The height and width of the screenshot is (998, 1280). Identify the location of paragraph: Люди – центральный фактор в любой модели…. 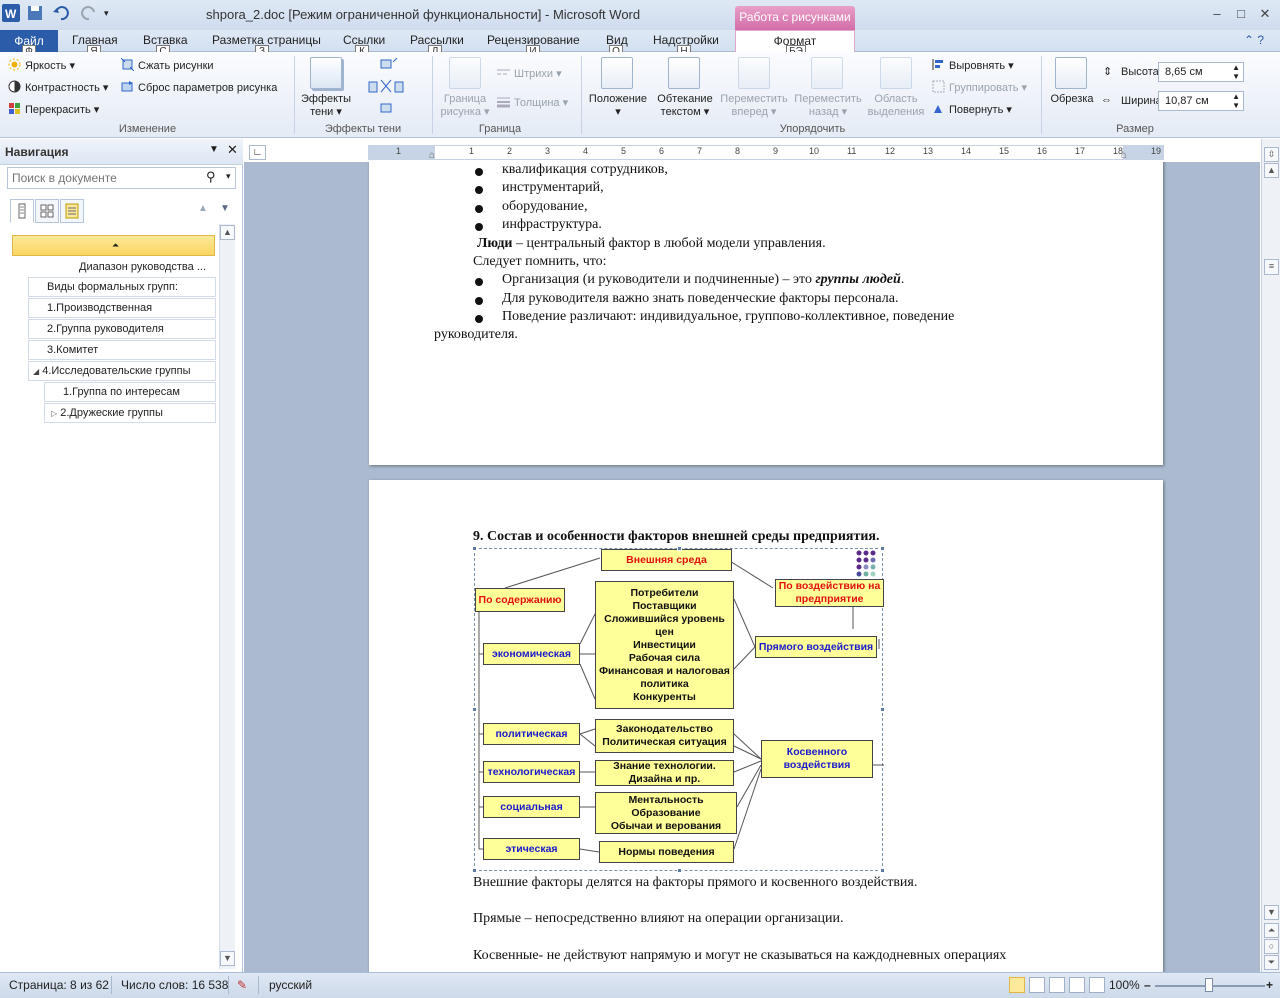
(651, 244).